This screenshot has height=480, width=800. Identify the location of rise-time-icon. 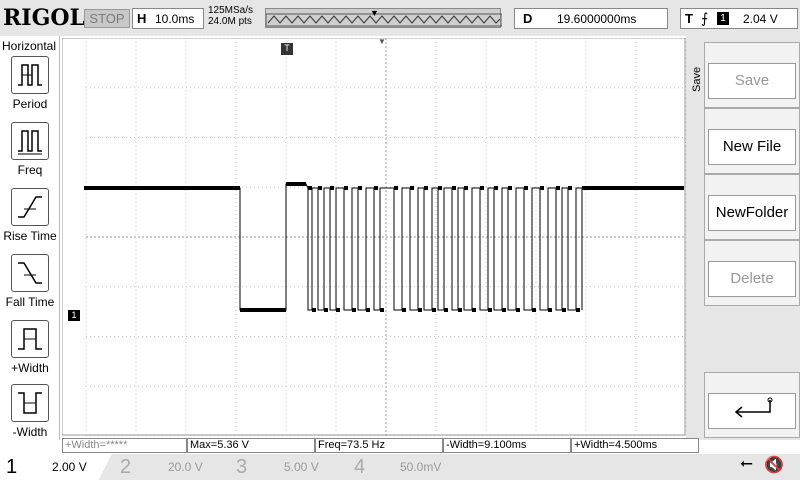
(30, 207).